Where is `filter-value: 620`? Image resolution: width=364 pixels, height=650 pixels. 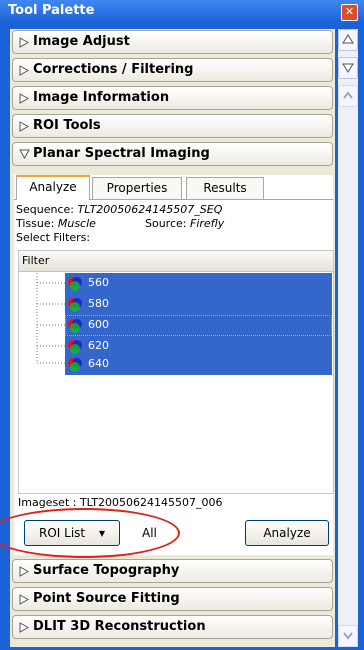 filter-value: 620 is located at coordinates (98, 345).